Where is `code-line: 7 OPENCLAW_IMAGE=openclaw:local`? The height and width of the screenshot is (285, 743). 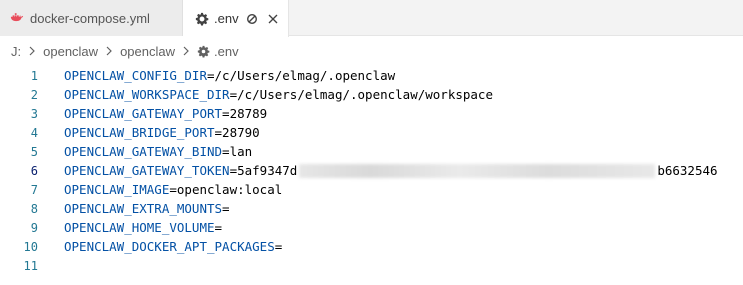 code-line: 7 OPENCLAW_IMAGE=openclaw:local is located at coordinates (371, 189).